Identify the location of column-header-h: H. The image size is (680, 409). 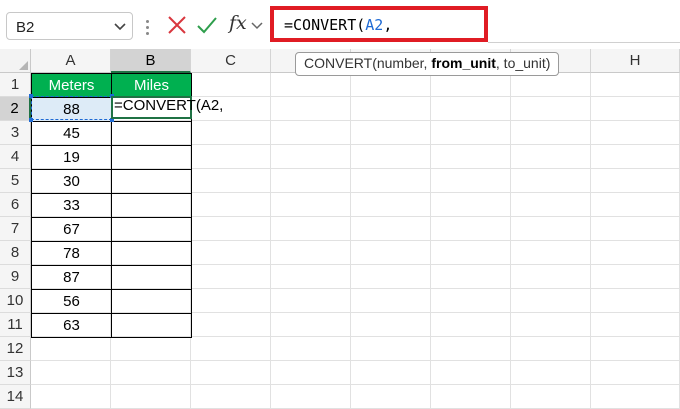
(635, 61).